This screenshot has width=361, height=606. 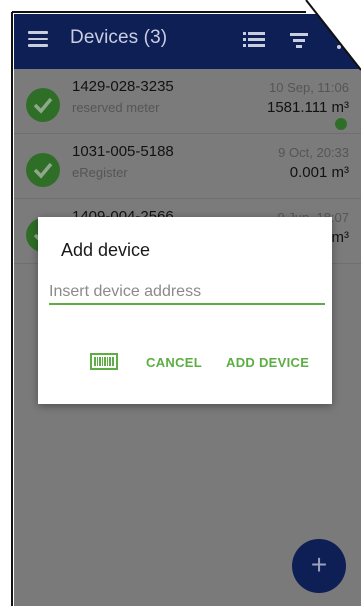 What do you see at coordinates (123, 151) in the screenshot?
I see `device-address: 1031-005-5188` at bounding box center [123, 151].